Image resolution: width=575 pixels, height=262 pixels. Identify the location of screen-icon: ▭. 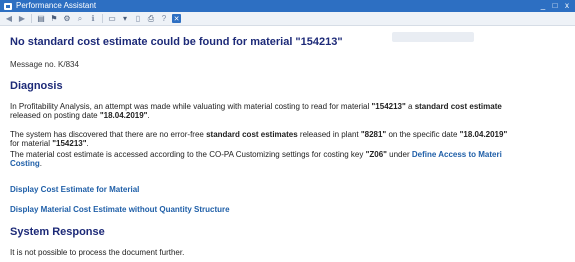
(112, 19).